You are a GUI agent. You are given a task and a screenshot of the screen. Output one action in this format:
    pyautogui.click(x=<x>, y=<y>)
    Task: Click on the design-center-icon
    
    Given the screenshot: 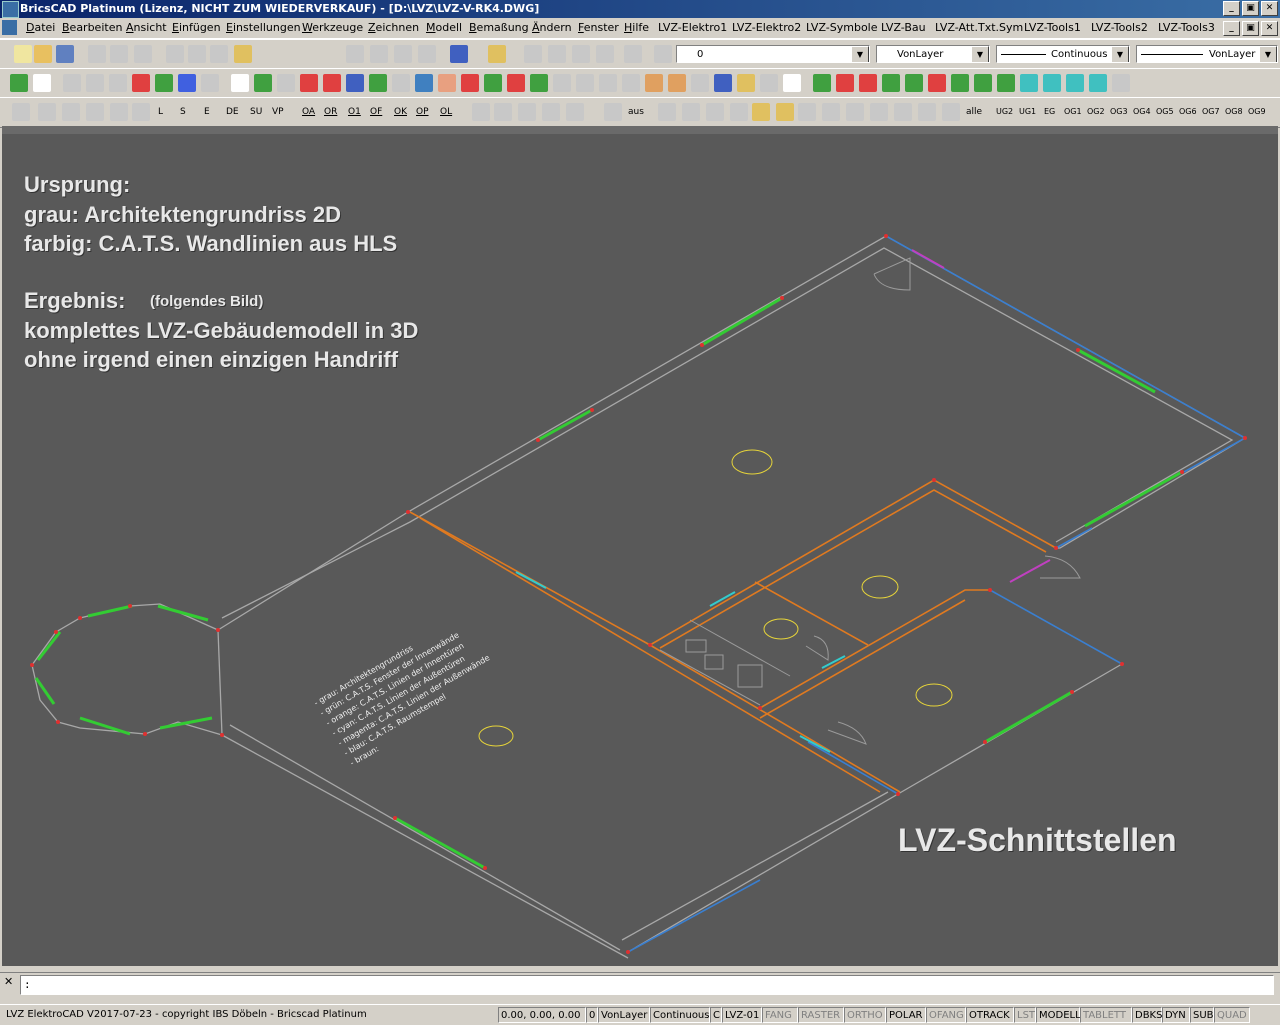 What is the action you would take?
    pyautogui.click(x=427, y=54)
    